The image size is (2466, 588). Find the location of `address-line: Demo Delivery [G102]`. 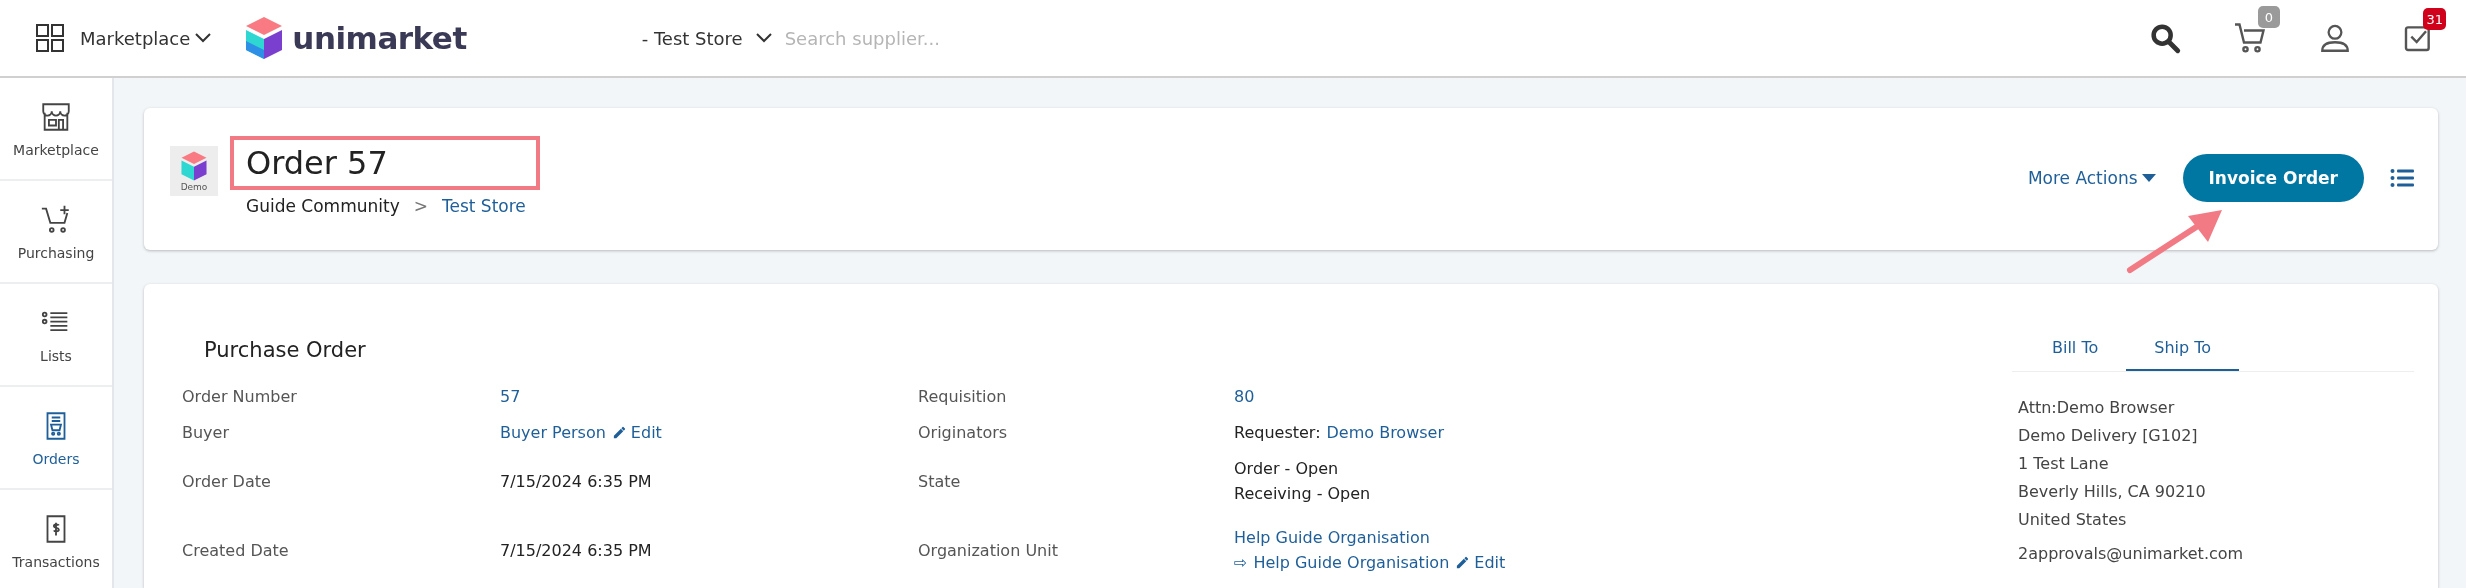

address-line: Demo Delivery [G102] is located at coordinates (2108, 436).